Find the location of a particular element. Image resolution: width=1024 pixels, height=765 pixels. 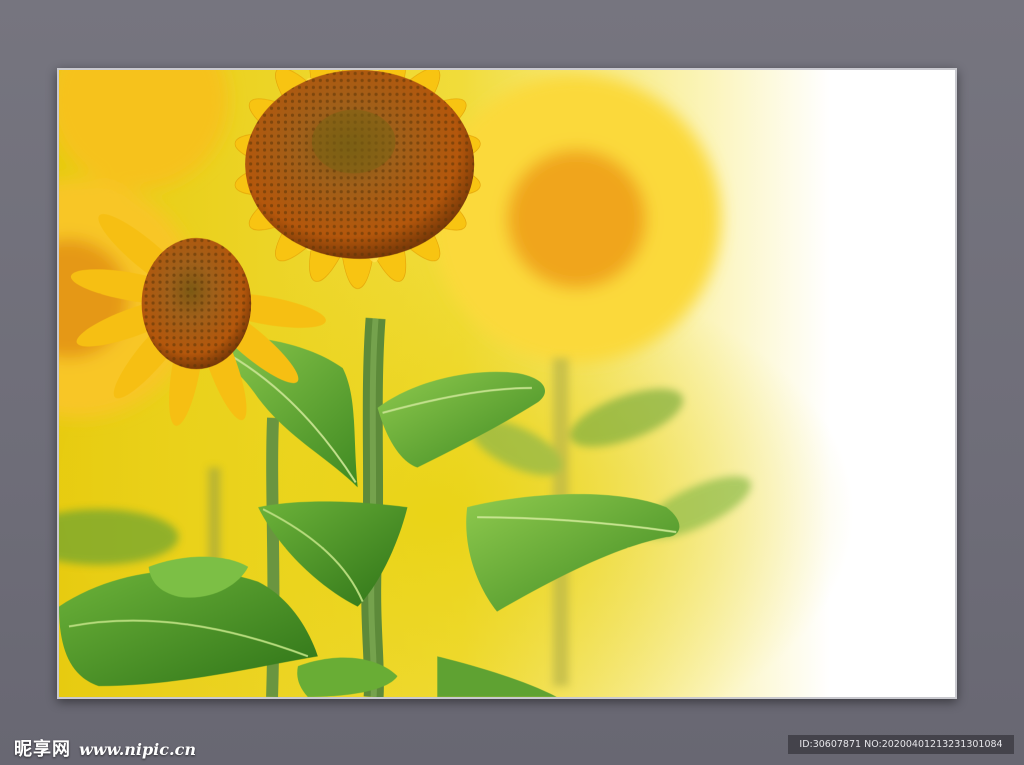

blurred-sunflower-right is located at coordinates (577, 219).